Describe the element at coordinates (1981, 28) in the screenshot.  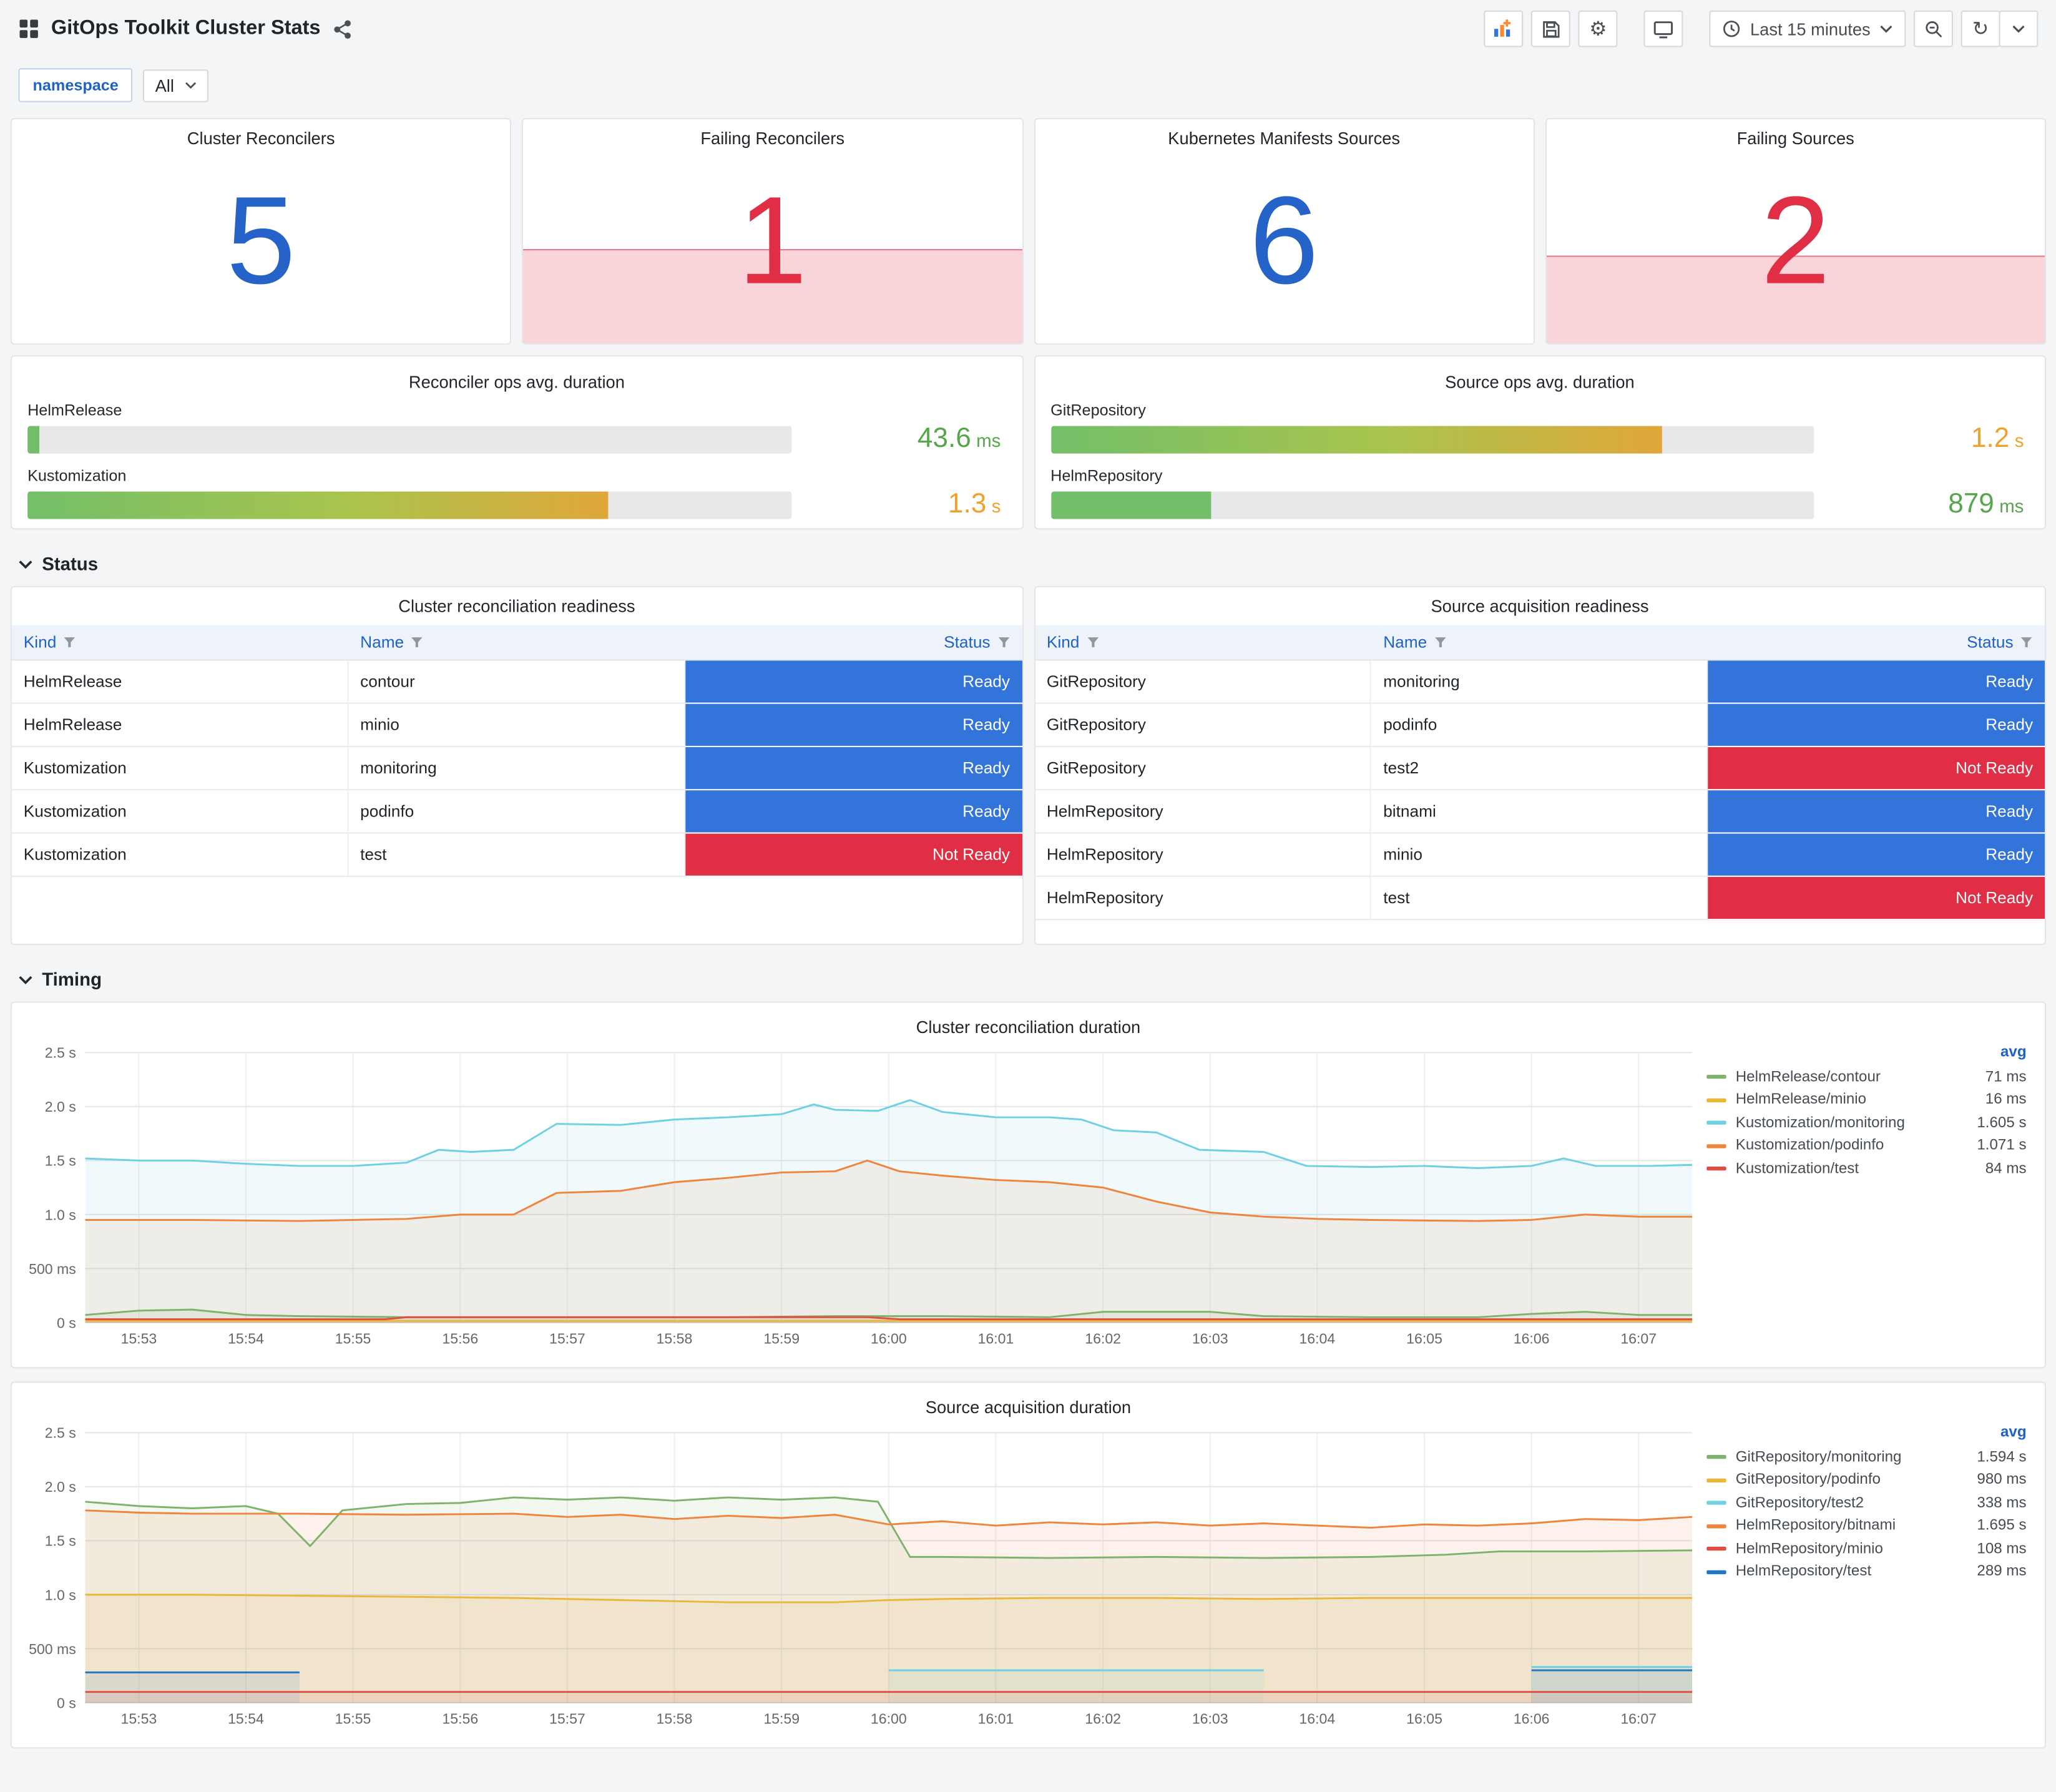
I see `refresh-icon: ↻` at that location.